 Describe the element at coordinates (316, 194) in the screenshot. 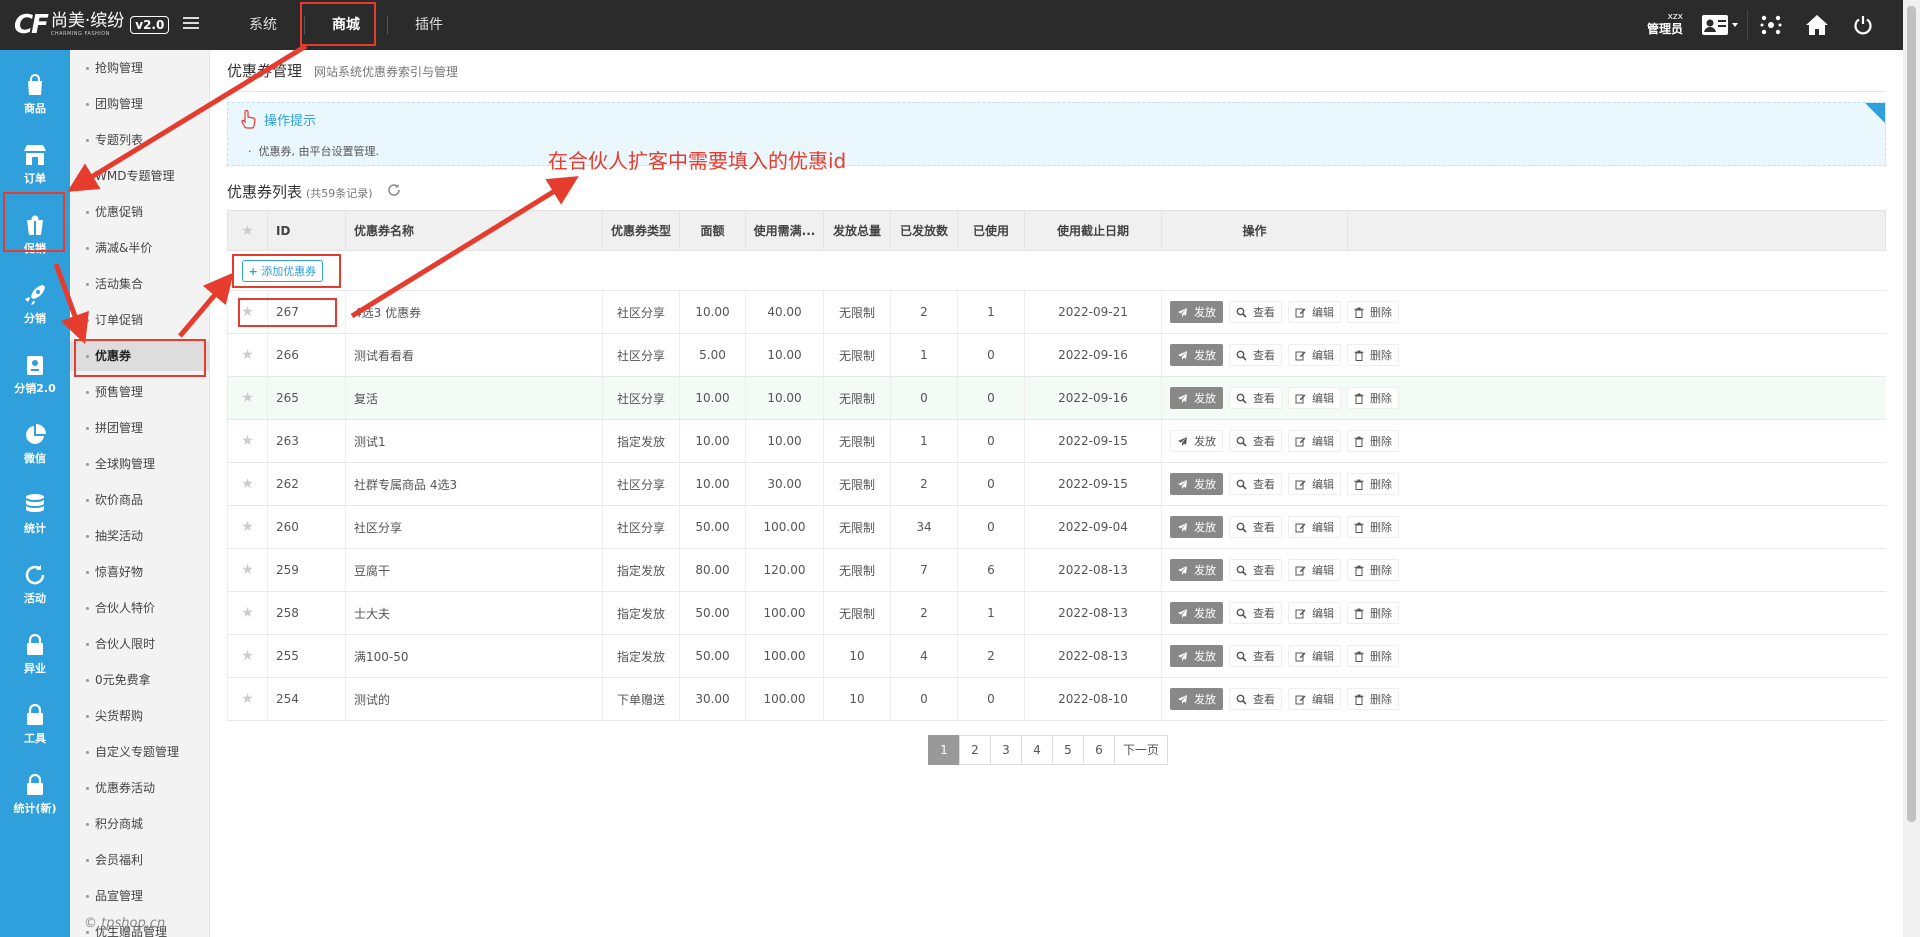

I see `annotation-arrows` at that location.